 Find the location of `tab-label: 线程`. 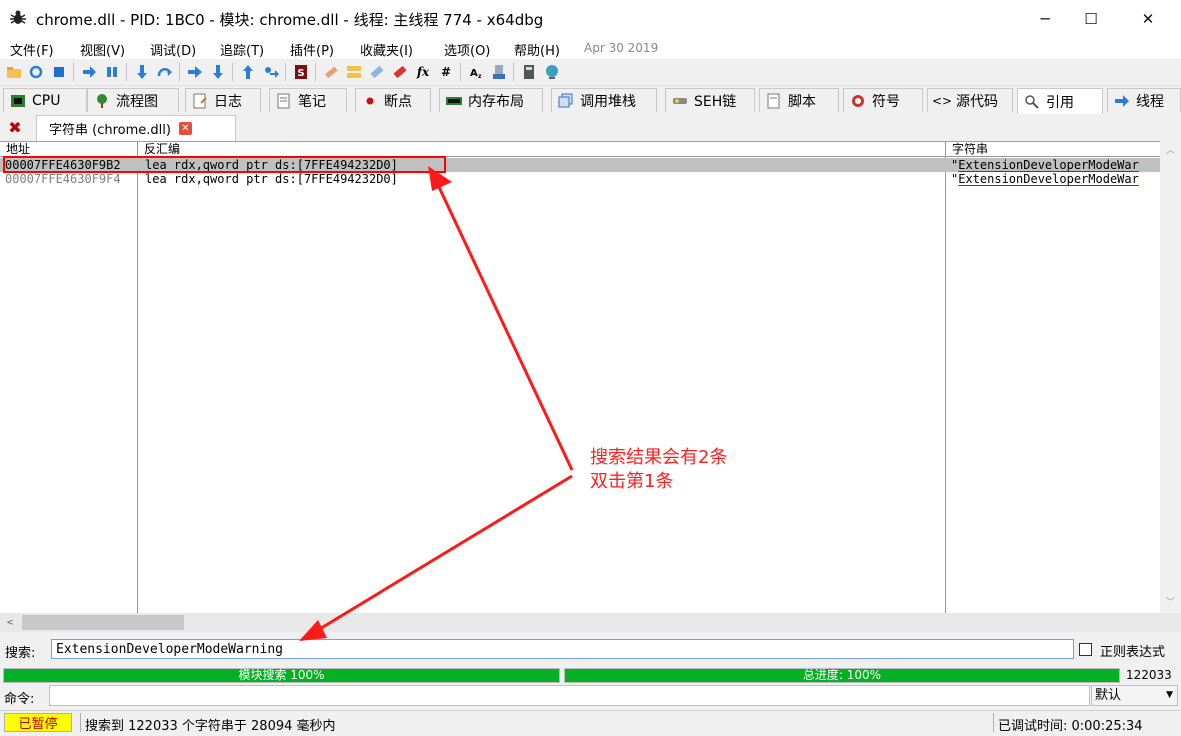

tab-label: 线程 is located at coordinates (1150, 101).